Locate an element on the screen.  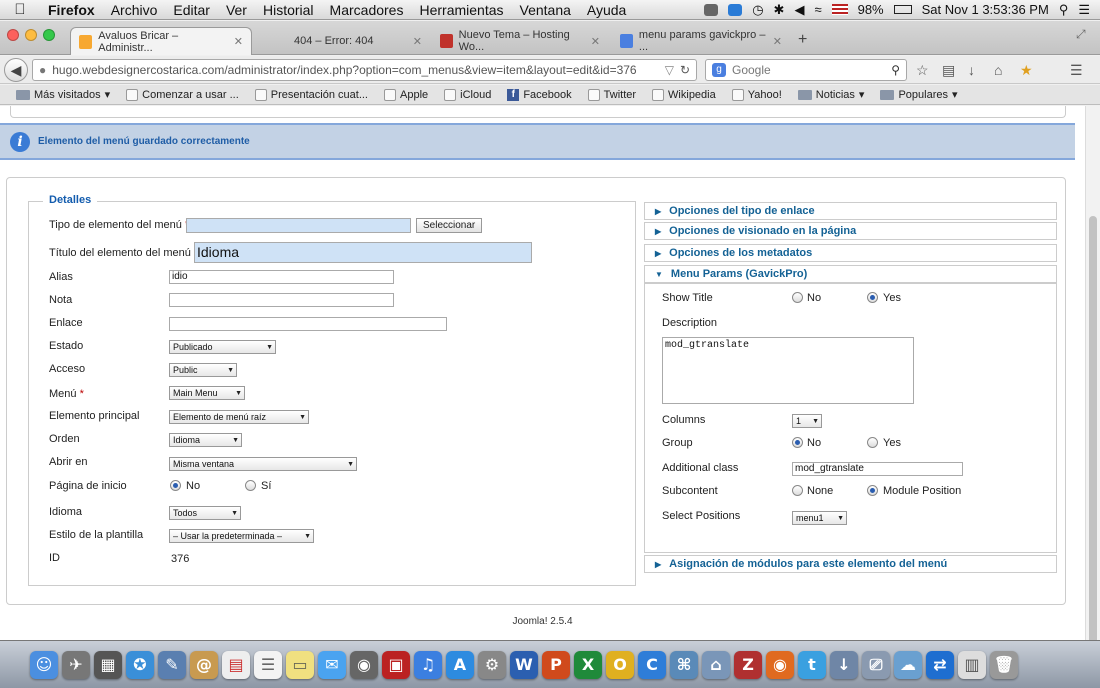
estilo-select: – Usar la predeterminada – ▼ is located at coordinates (241, 536).